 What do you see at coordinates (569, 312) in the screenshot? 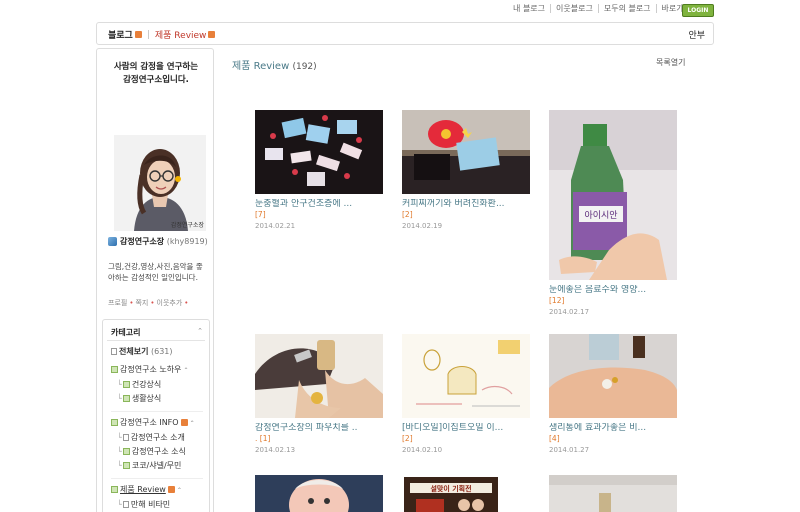
I see `post-date: 2014.02.17` at bounding box center [569, 312].